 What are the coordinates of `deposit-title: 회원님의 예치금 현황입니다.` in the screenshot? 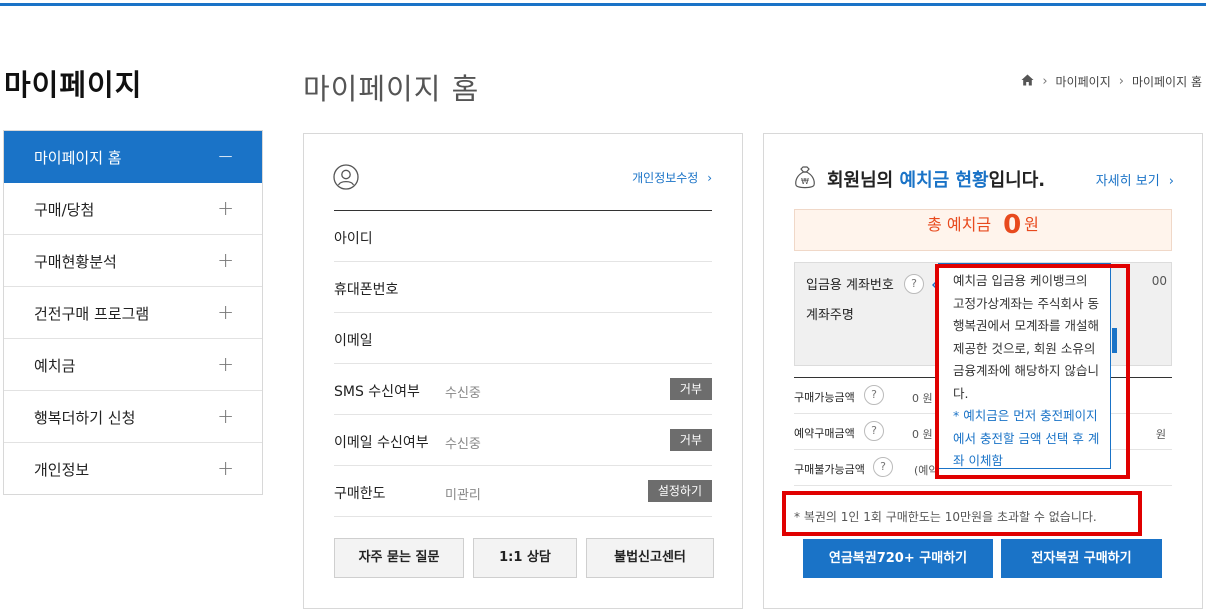 It's located at (936, 179).